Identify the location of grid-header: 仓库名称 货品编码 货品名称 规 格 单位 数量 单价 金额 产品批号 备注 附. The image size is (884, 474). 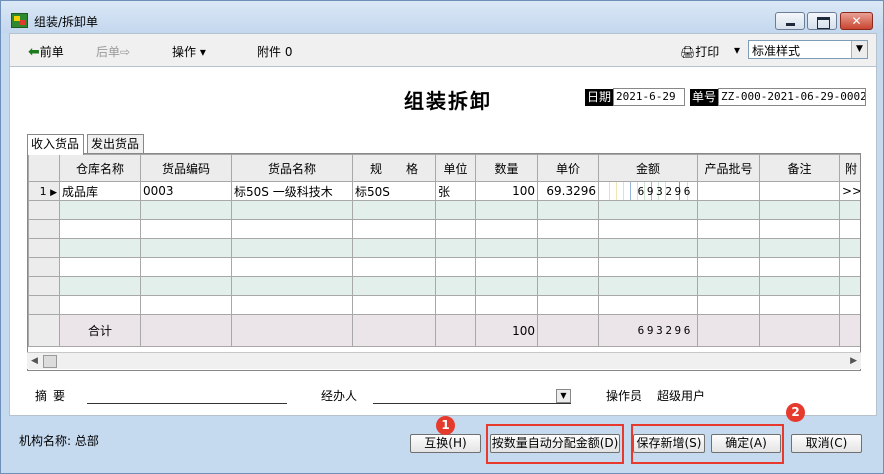
(444, 168).